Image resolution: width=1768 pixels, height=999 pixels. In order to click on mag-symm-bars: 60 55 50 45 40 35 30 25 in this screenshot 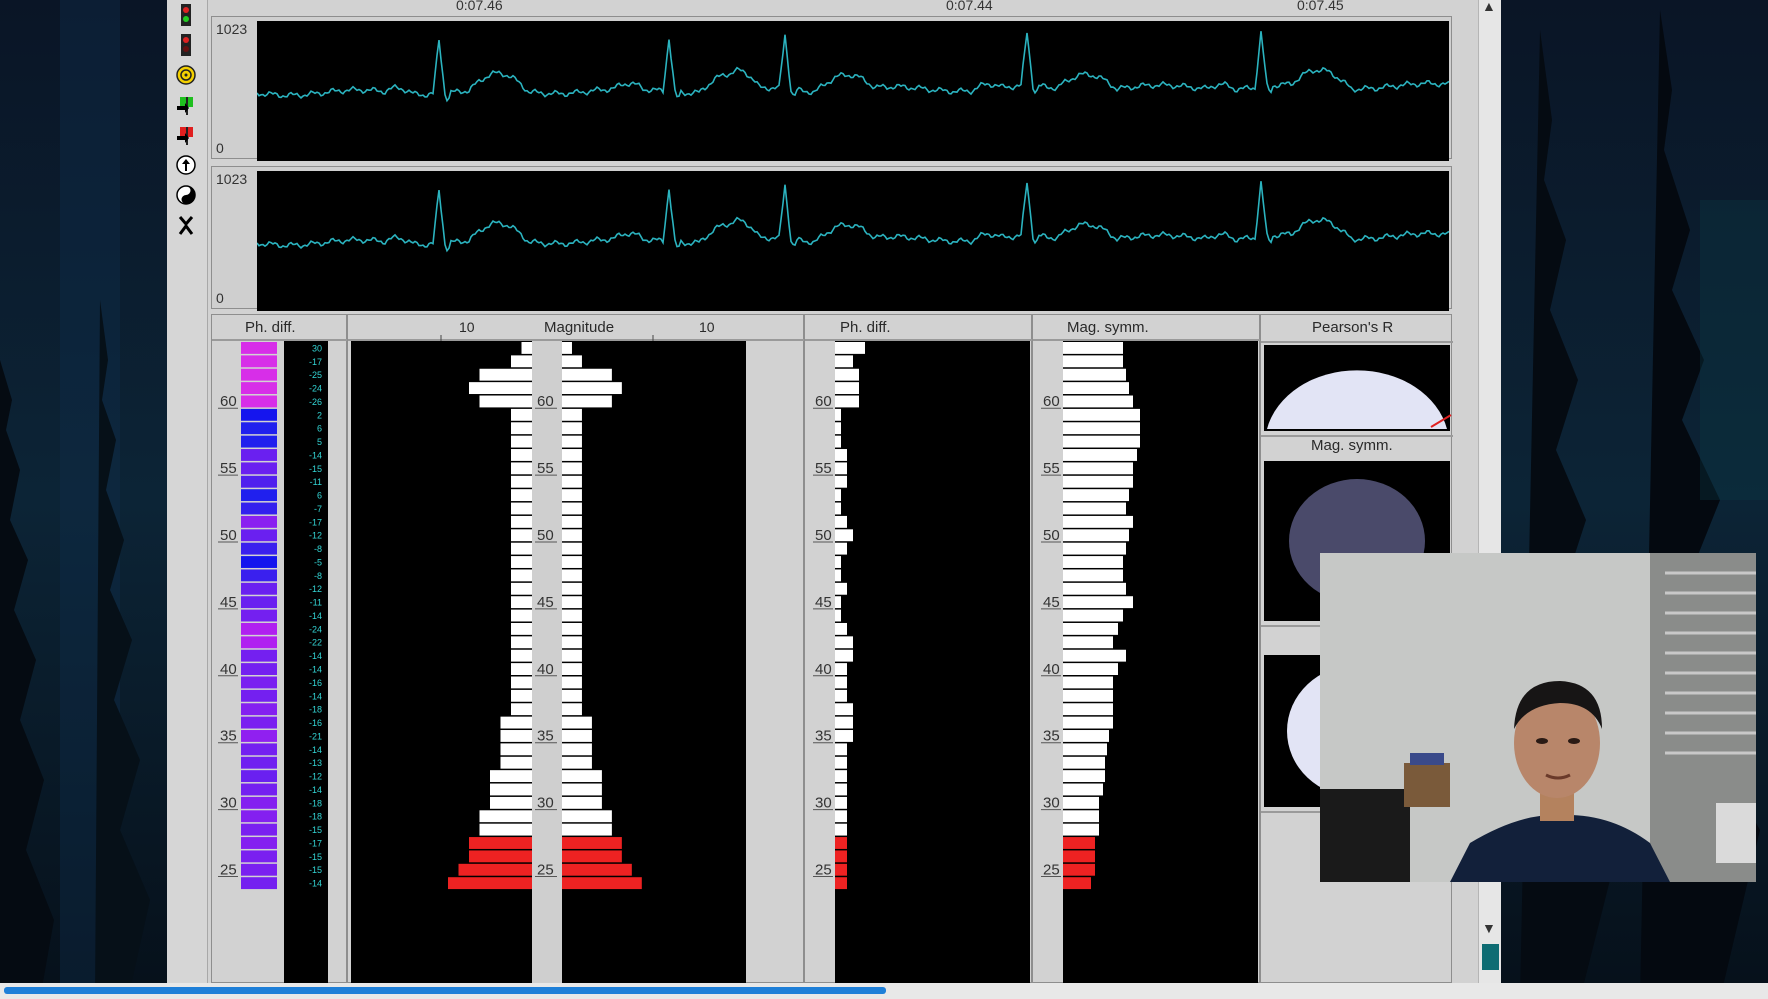, I will do `click(1147, 661)`.